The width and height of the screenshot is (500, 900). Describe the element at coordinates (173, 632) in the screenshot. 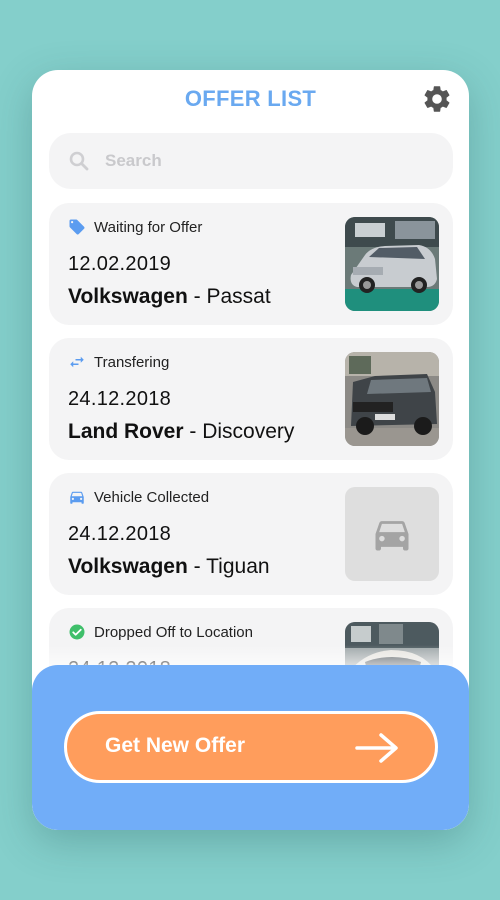

I see `status-label: Dropped Off to Location` at that location.